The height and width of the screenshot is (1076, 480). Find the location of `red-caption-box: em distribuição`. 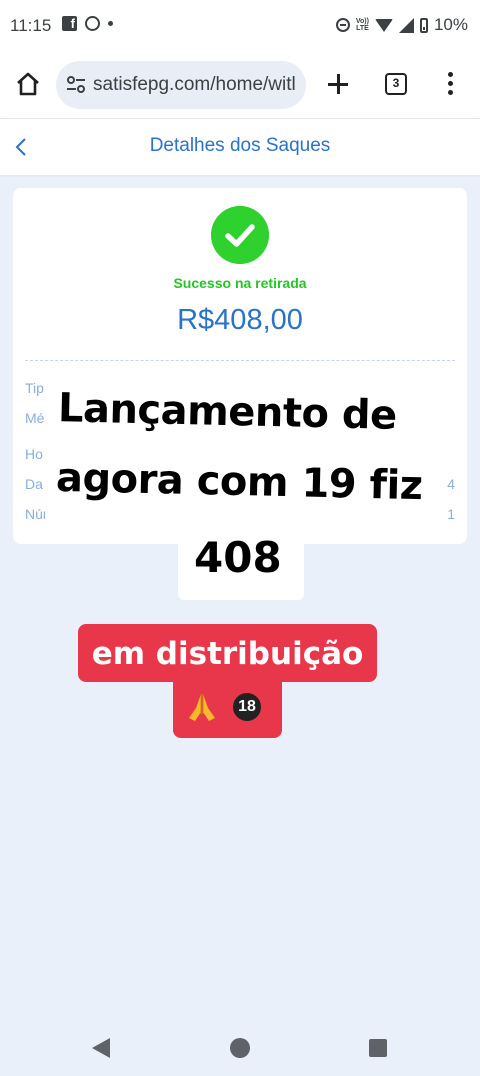

red-caption-box: em distribuição is located at coordinates (227, 653).